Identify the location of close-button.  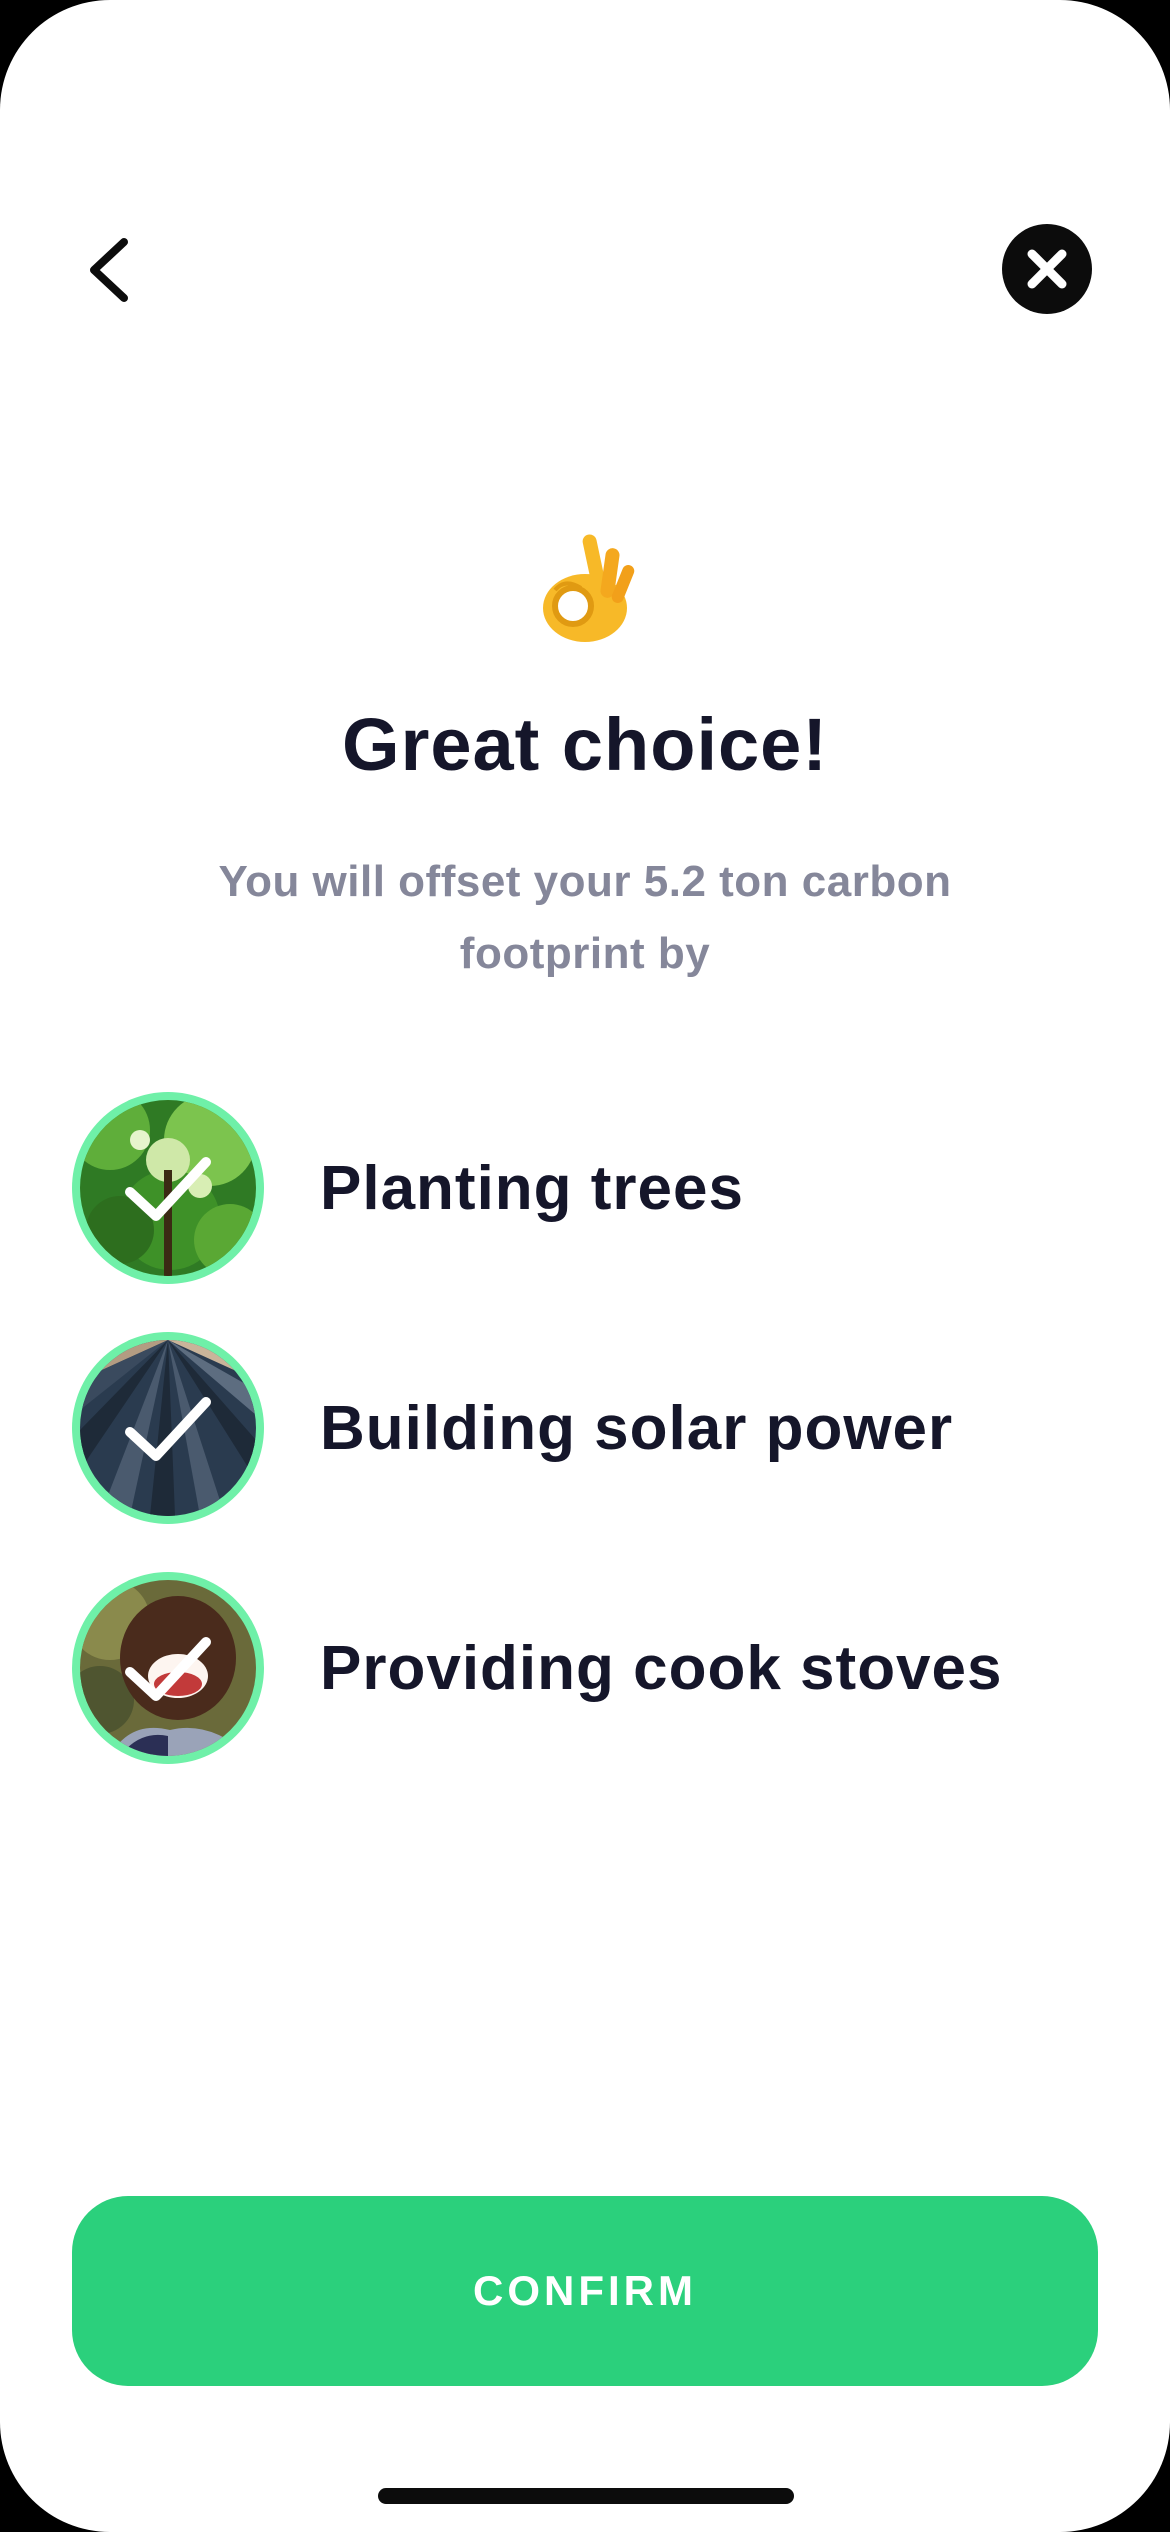
(1047, 269).